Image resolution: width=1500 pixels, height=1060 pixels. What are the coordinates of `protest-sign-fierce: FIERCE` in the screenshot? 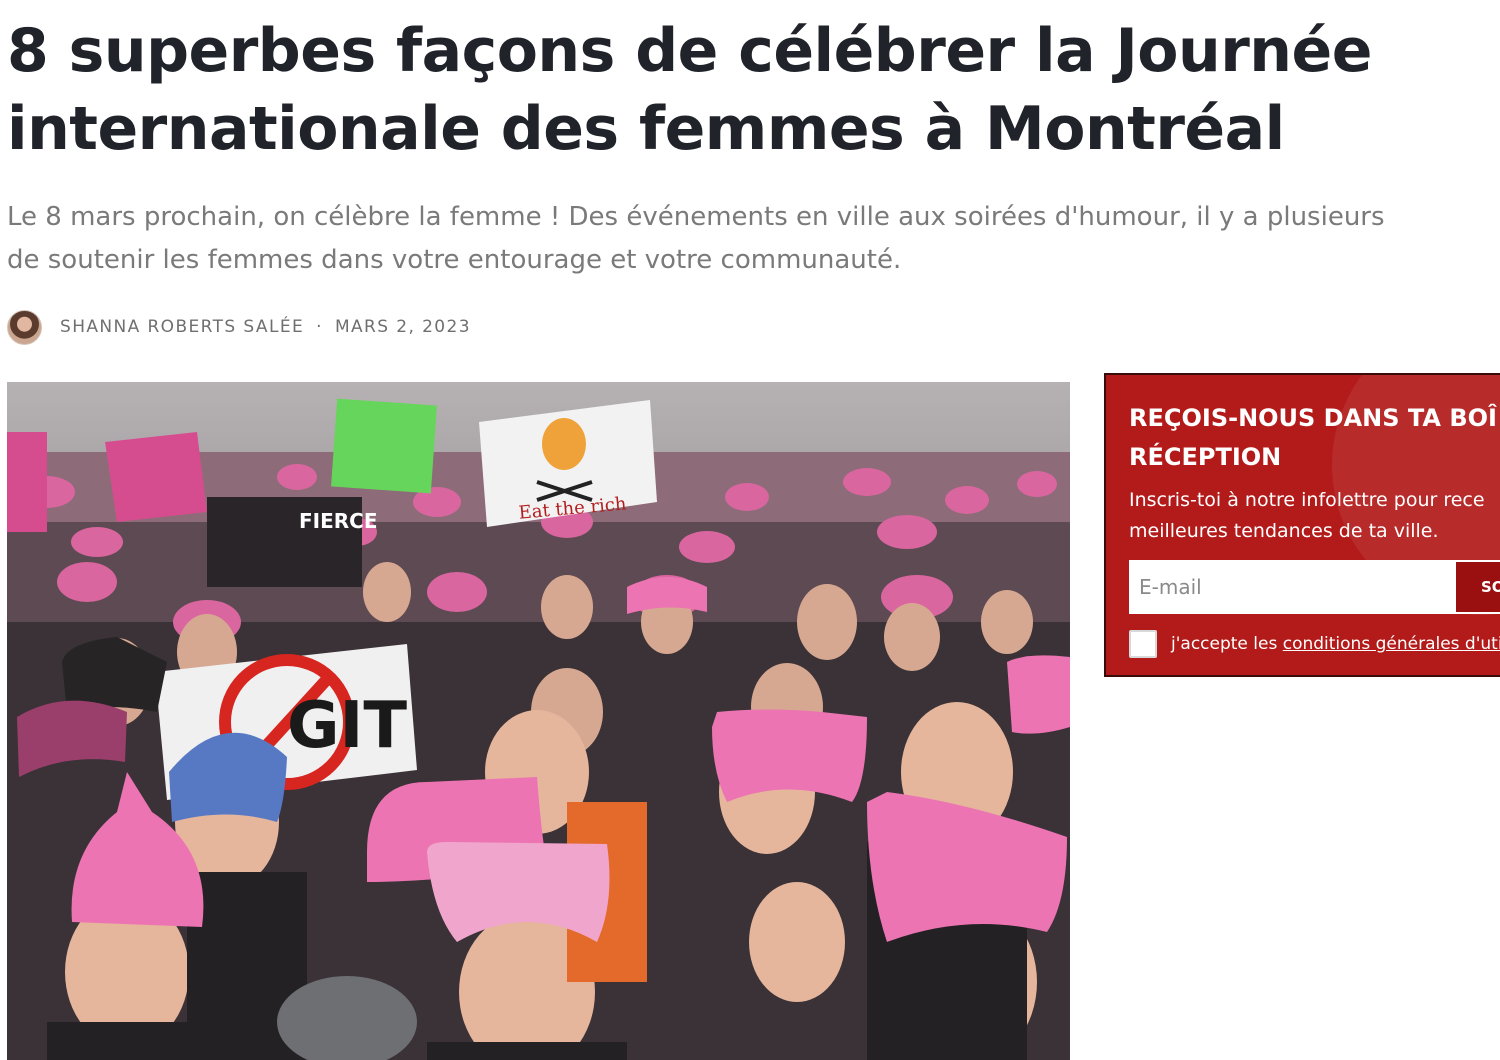 It's located at (292, 542).